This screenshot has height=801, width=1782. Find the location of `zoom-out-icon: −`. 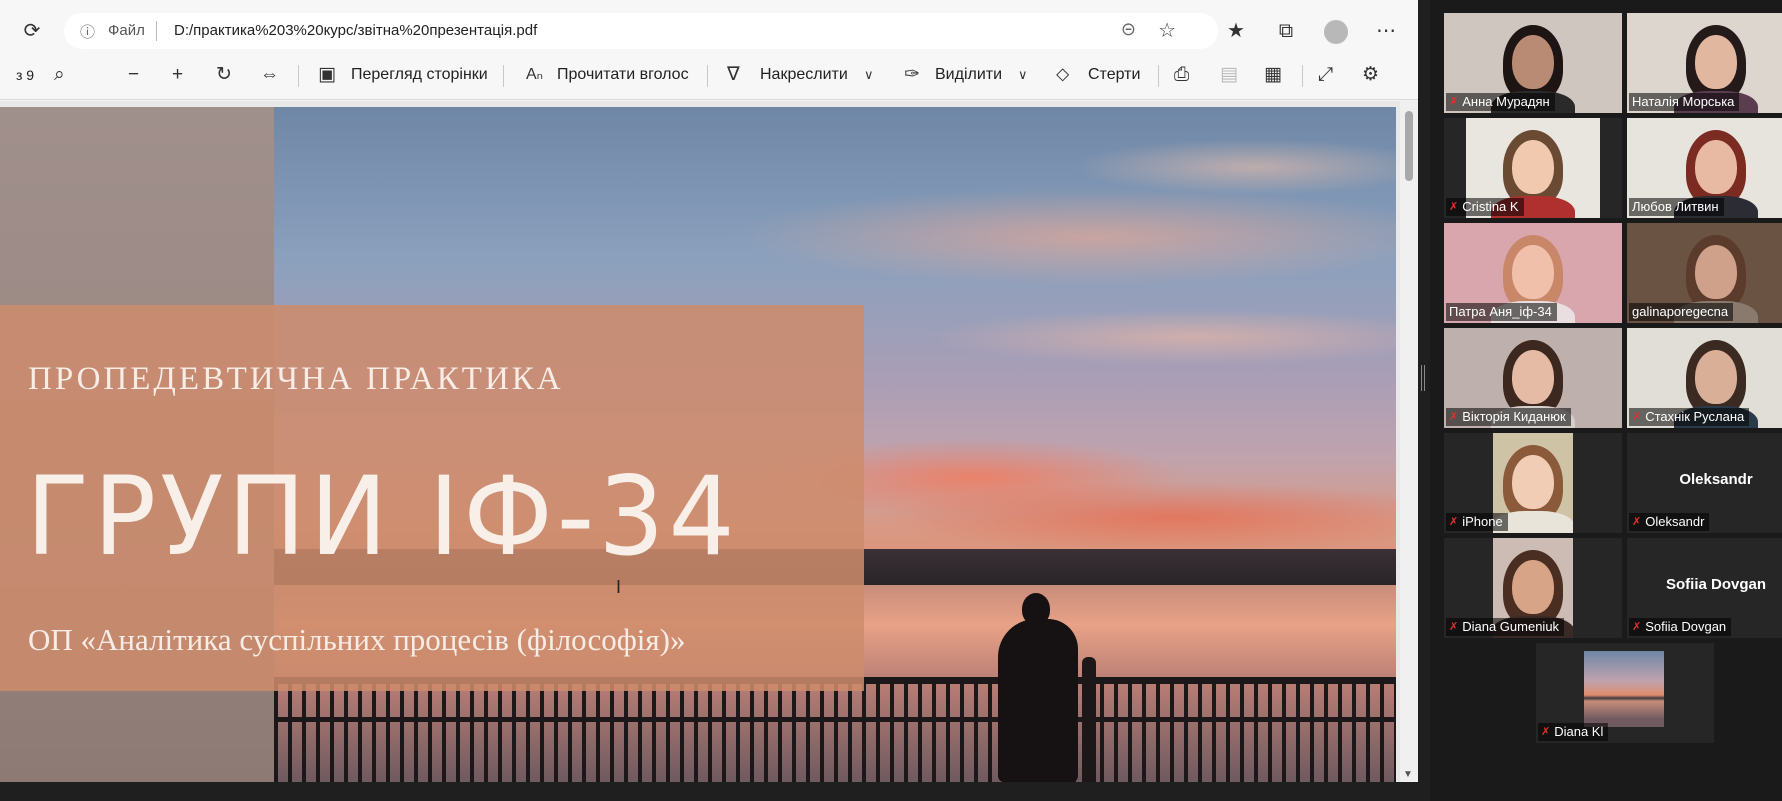

zoom-out-icon: − is located at coordinates (133, 75).